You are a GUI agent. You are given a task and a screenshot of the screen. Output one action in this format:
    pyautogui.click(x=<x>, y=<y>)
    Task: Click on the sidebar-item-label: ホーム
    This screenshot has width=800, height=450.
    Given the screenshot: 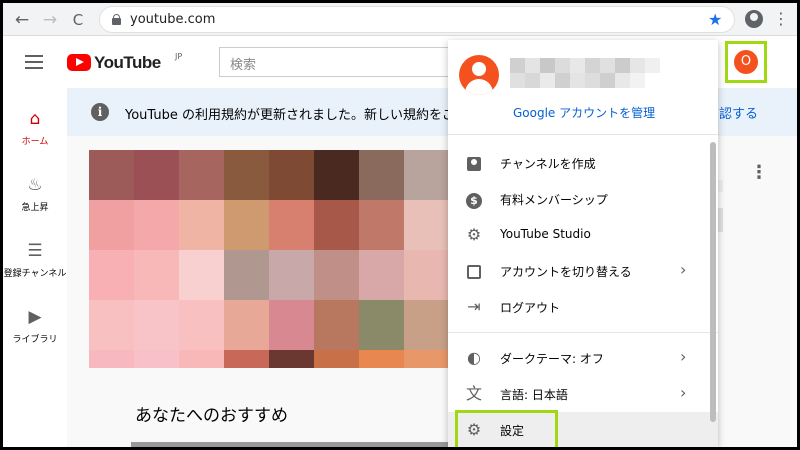 What is the action you would take?
    pyautogui.click(x=35, y=142)
    